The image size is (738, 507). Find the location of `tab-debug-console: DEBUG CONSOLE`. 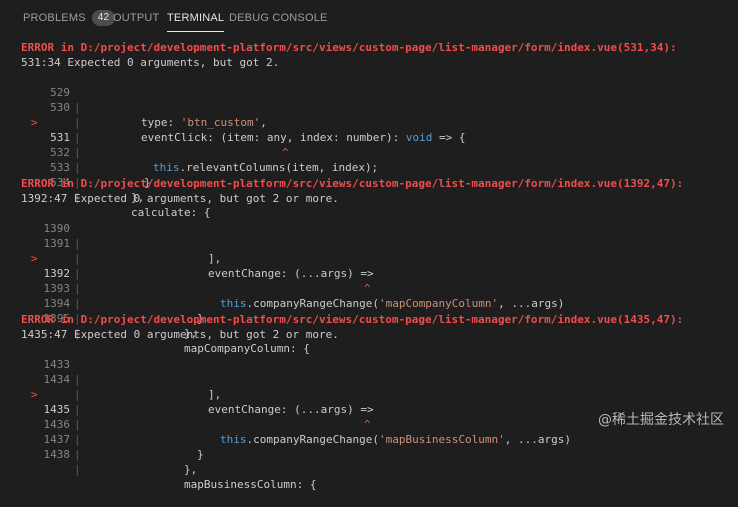

tab-debug-console: DEBUG CONSOLE is located at coordinates (278, 18).